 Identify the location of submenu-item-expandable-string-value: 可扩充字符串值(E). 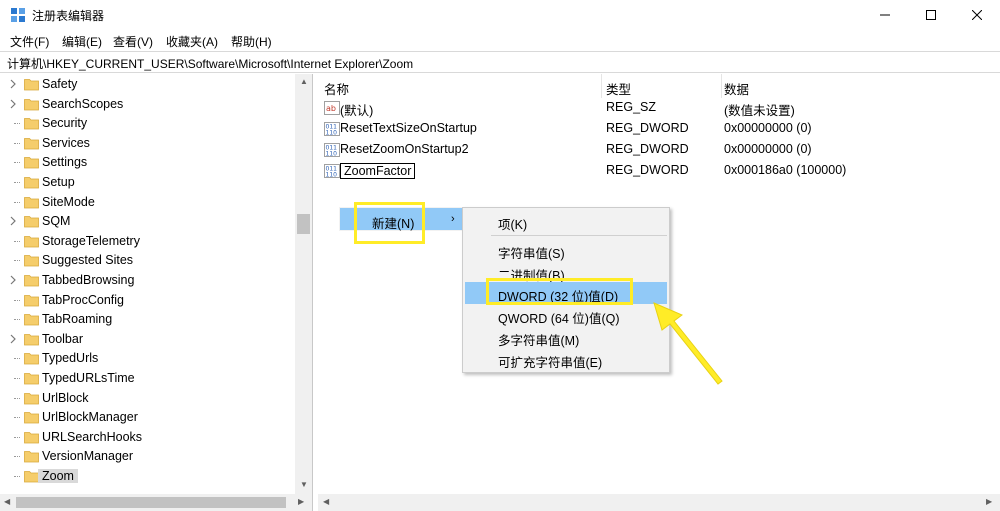
(566, 359).